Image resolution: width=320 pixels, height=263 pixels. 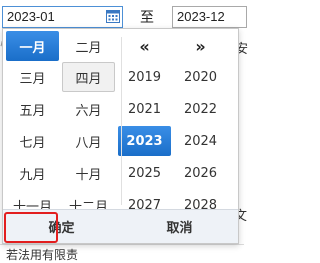 What do you see at coordinates (88, 46) in the screenshot?
I see `month-cell: 二月` at bounding box center [88, 46].